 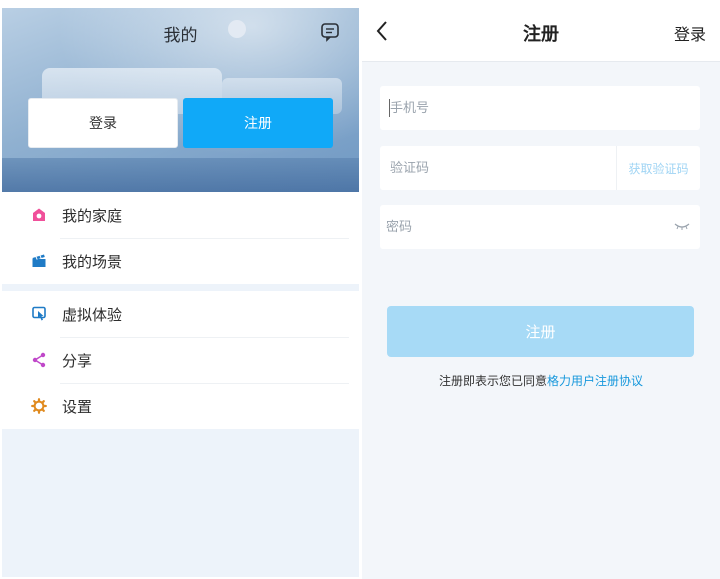 I want to click on menu-item-label: 分享, so click(x=77, y=360).